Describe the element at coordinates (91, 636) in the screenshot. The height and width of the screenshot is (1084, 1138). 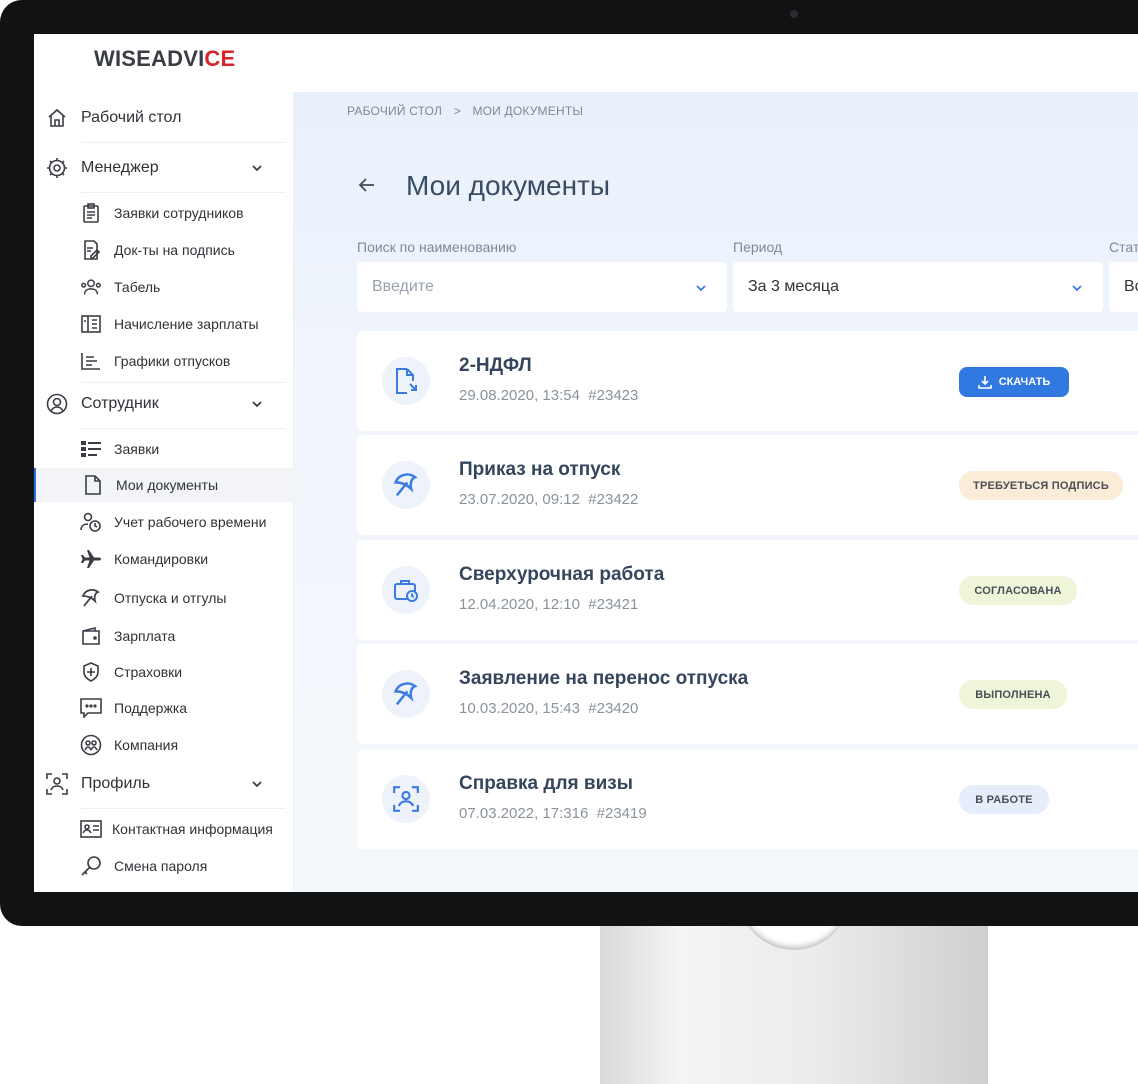
I see `wallet-icon` at that location.